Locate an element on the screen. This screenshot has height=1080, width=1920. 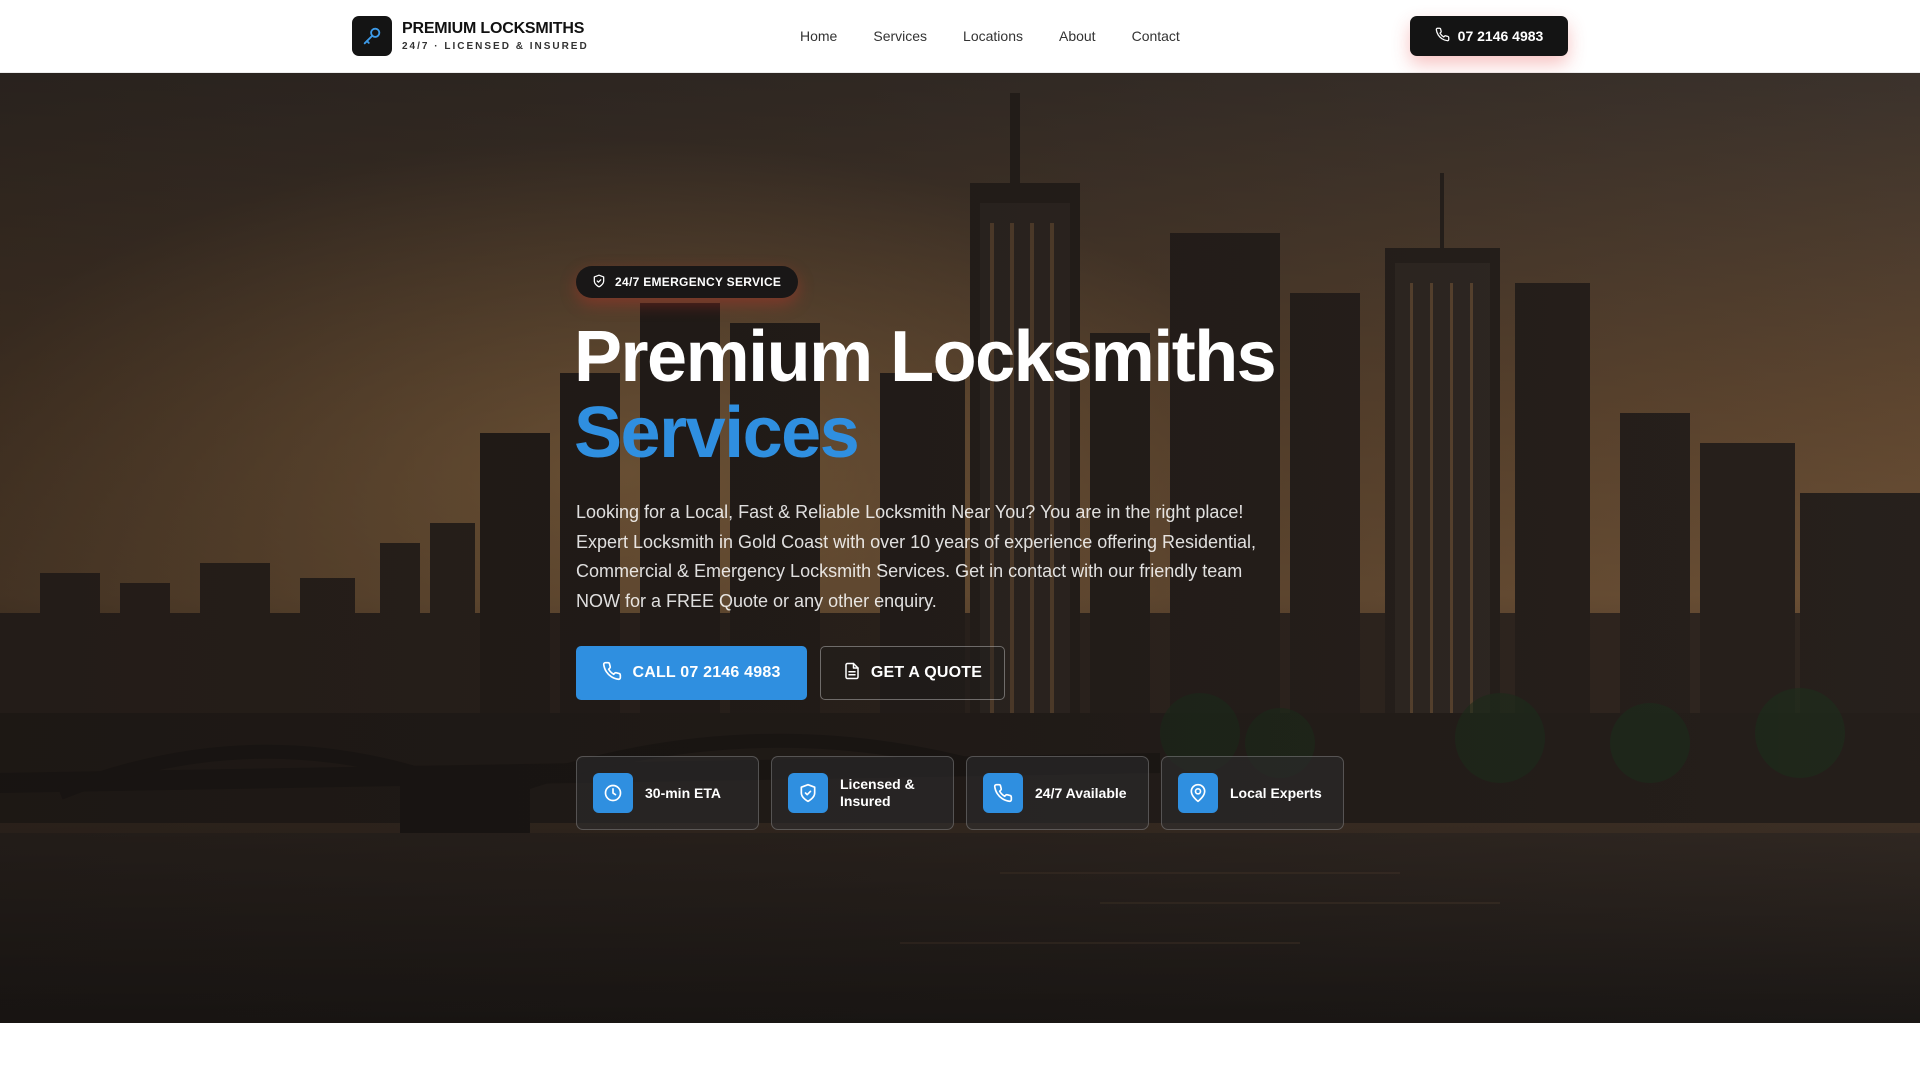
main-menu: Home Services Locations About Contact is located at coordinates (990, 36).